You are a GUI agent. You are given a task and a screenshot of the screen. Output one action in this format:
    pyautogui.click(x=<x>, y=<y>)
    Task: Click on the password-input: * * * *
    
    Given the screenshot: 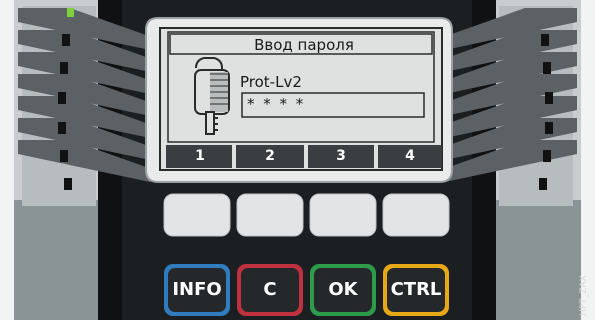 What is the action you would take?
    pyautogui.click(x=276, y=104)
    